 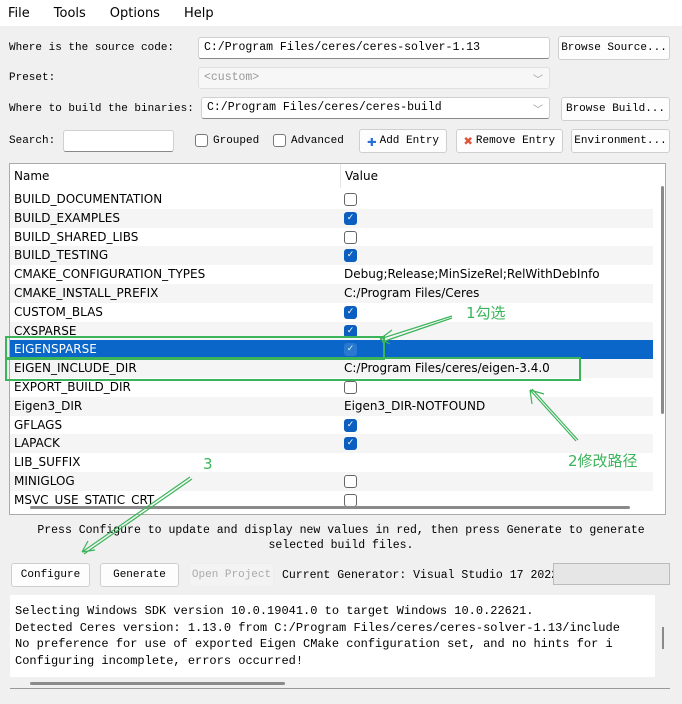 What do you see at coordinates (486, 313) in the screenshot?
I see `annotation-1: 1勾选` at bounding box center [486, 313].